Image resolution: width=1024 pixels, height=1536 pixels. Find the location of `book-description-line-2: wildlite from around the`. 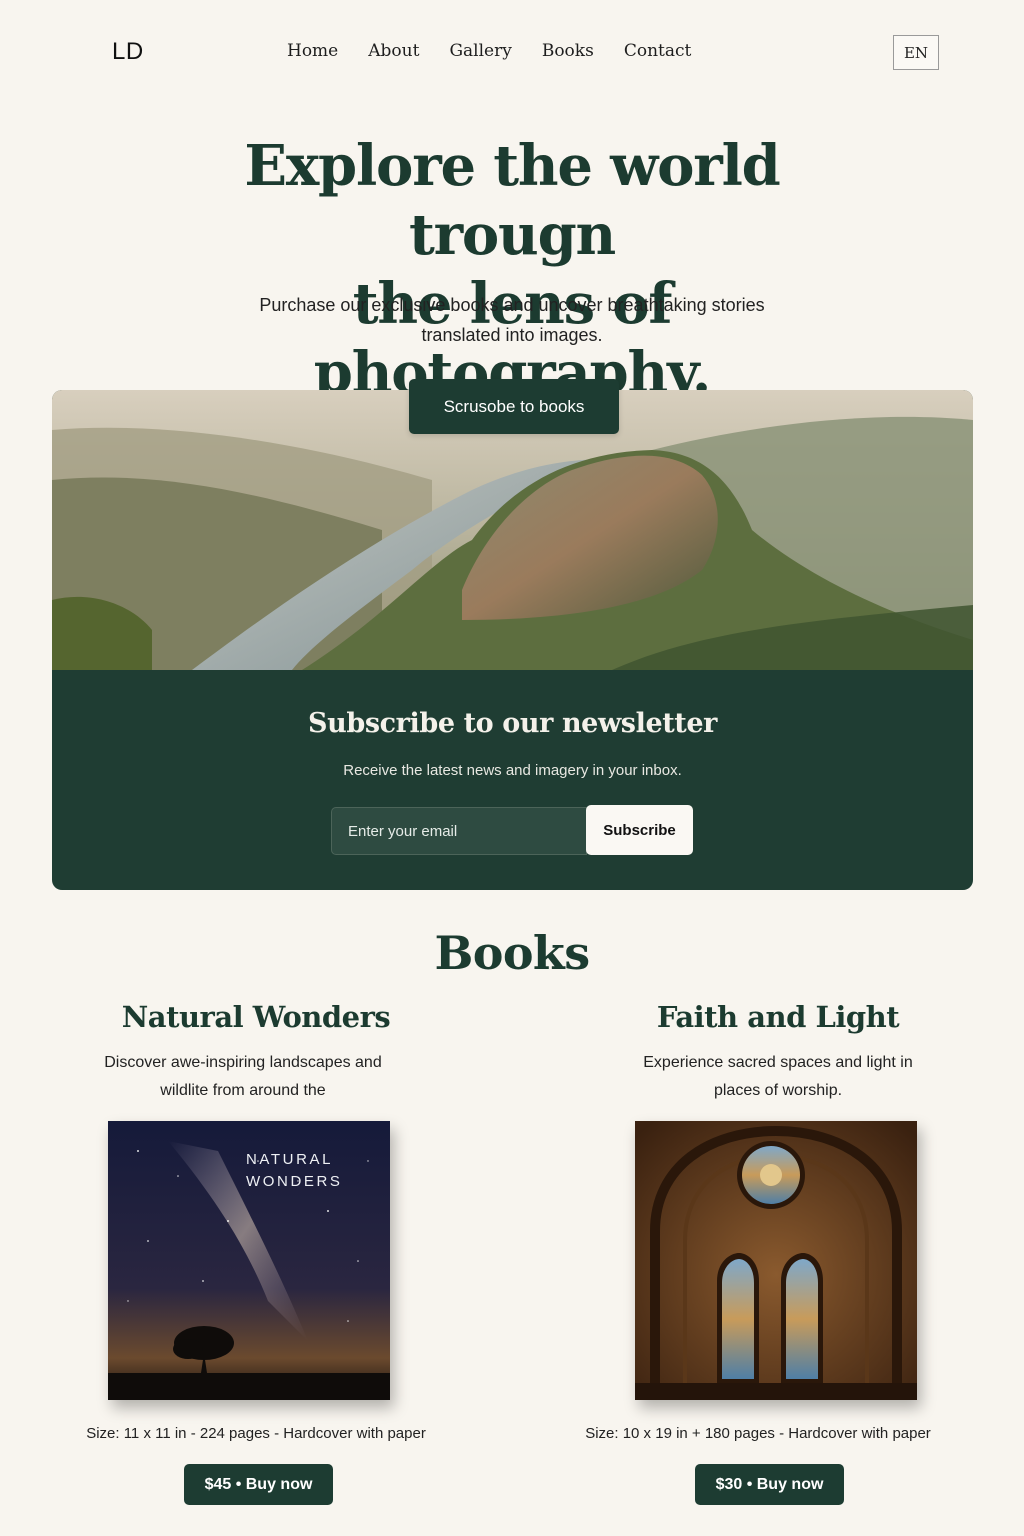

book-description-line-2: wildlite from around the is located at coordinates (243, 1090).